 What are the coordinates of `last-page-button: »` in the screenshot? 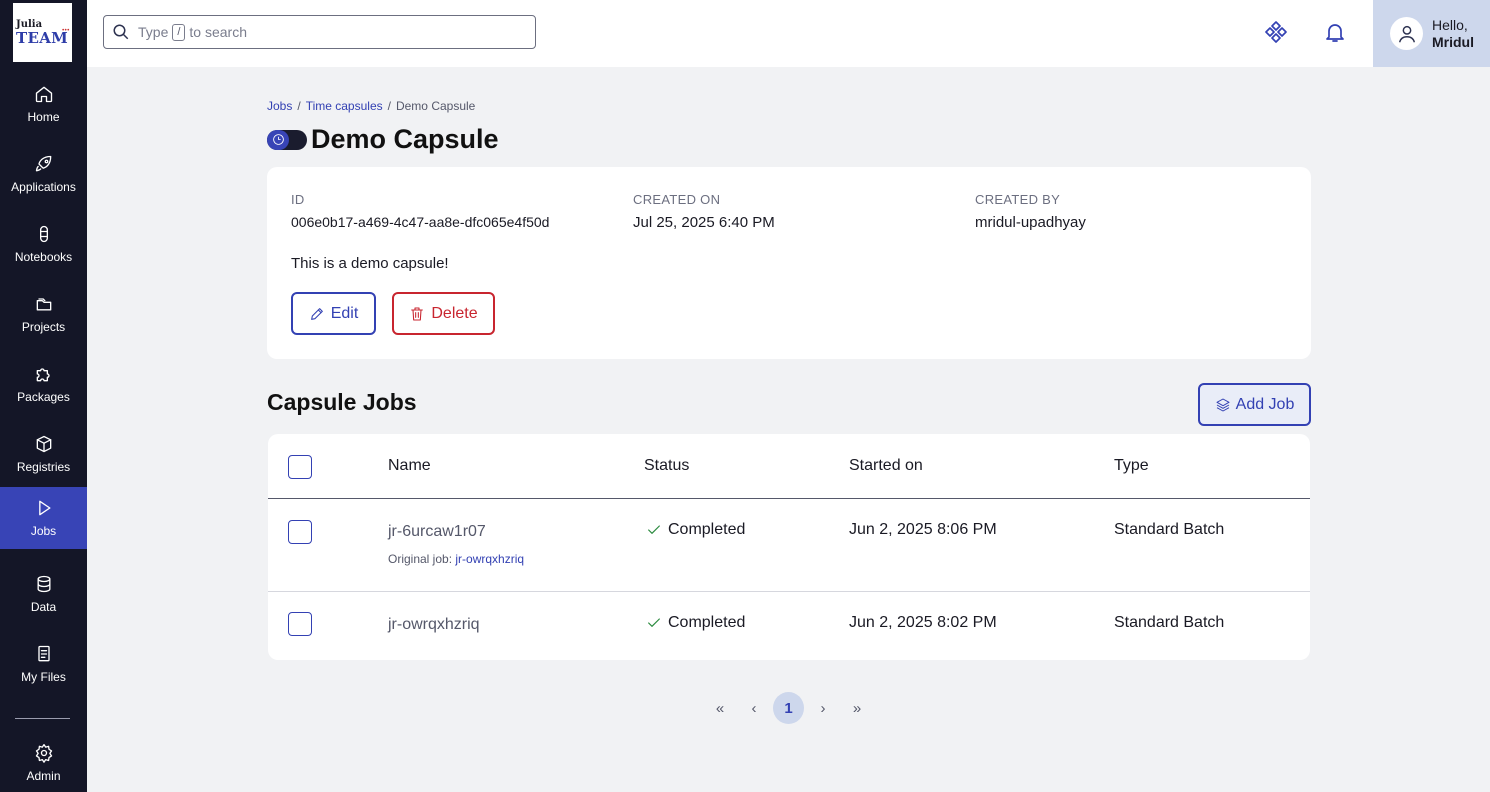 It's located at (857, 708).